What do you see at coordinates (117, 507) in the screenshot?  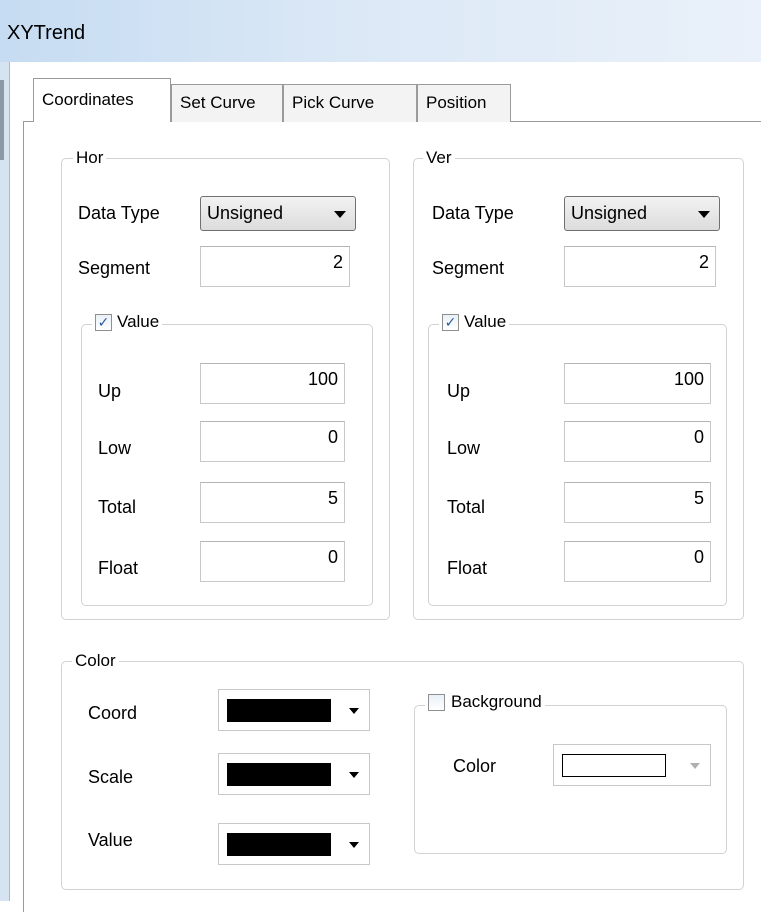 I see `hor-total-label: Total` at bounding box center [117, 507].